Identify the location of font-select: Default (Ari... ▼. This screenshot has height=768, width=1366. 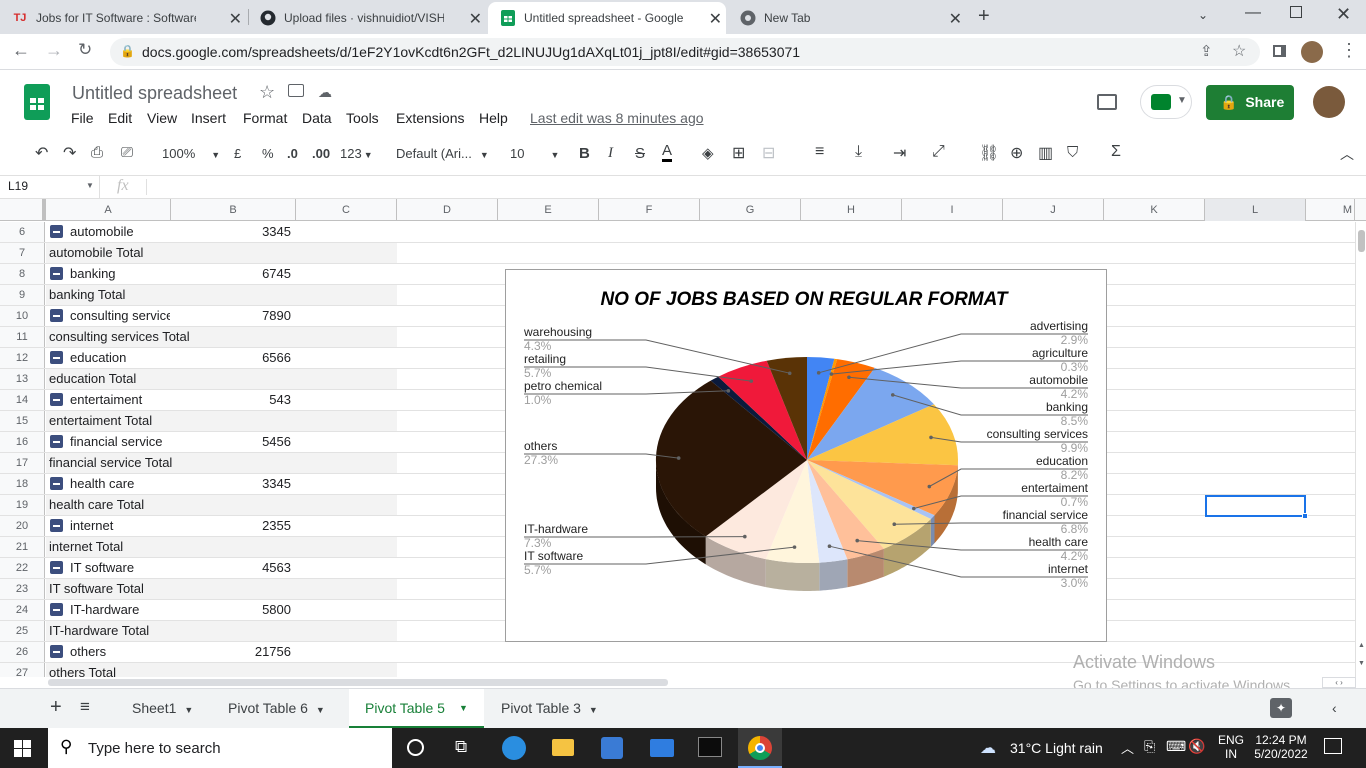
(442, 153).